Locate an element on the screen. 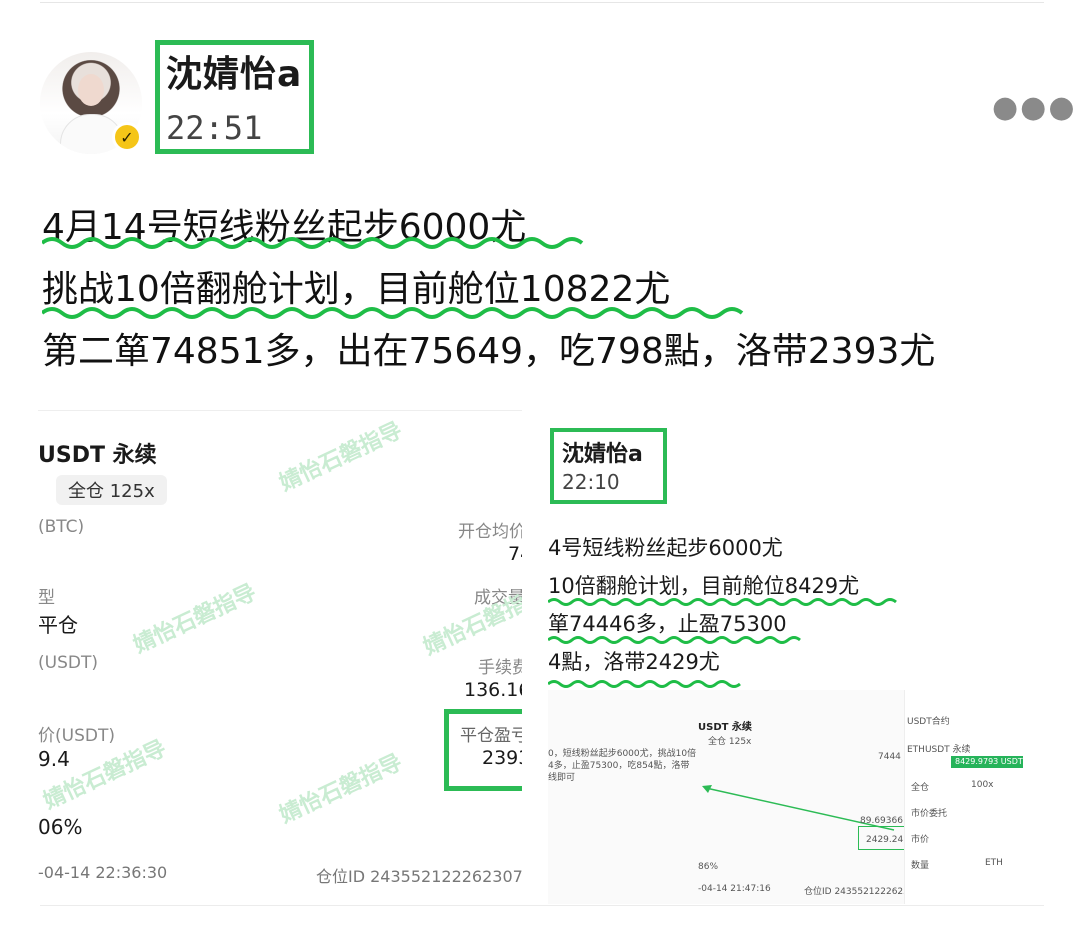  post-time: 22:51 is located at coordinates (214, 128).